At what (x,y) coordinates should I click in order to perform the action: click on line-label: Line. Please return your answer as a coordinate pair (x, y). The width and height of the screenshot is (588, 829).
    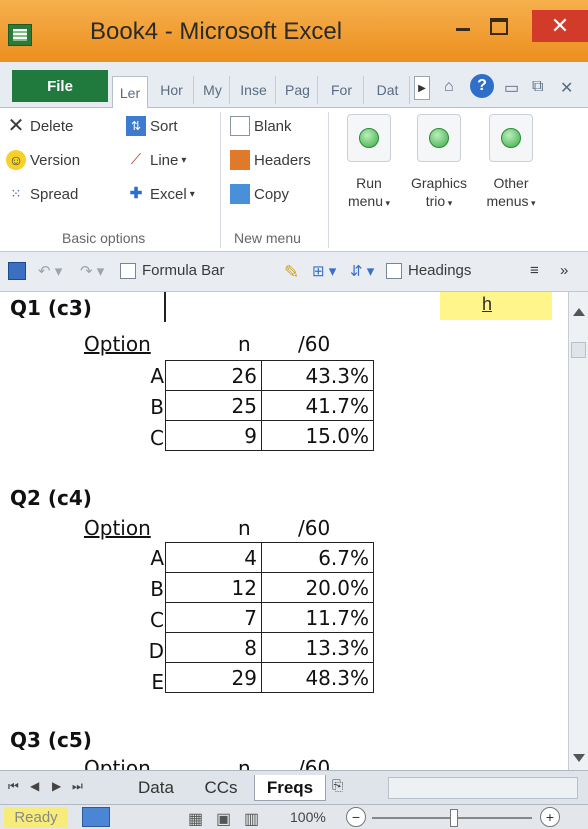
    Looking at the image, I should click on (164, 160).